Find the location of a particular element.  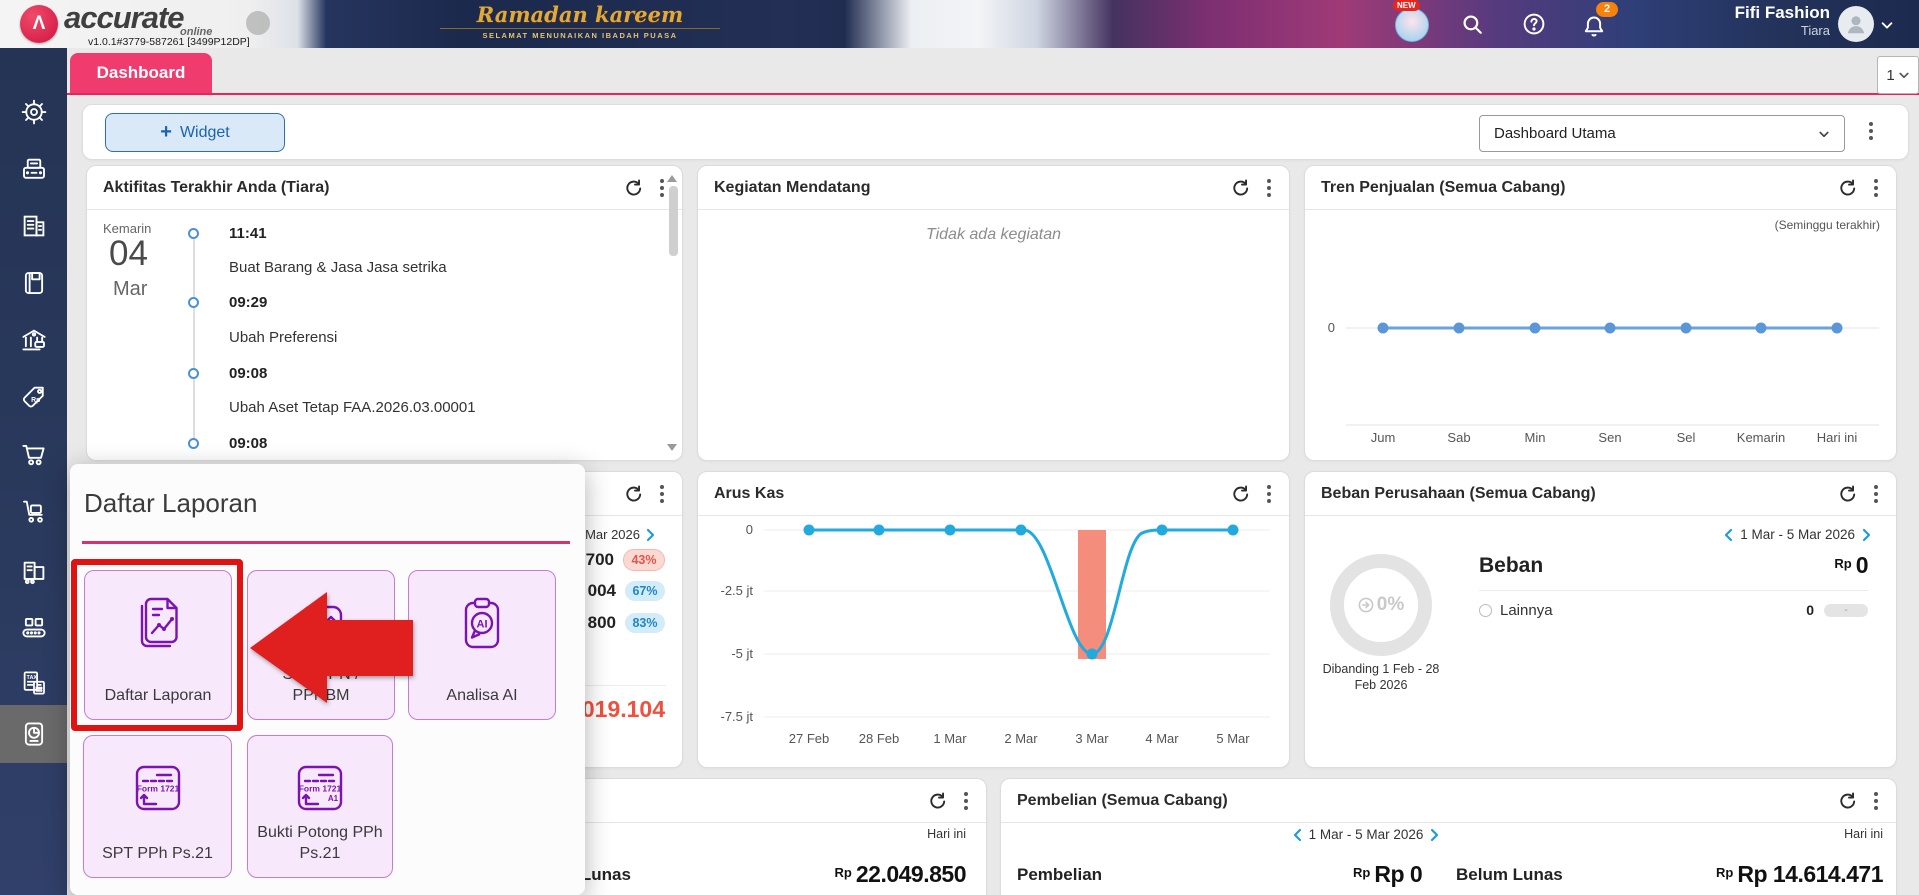

widget-header: Aktifitas Terakhir Anda (Tiara) is located at coordinates (384, 188).